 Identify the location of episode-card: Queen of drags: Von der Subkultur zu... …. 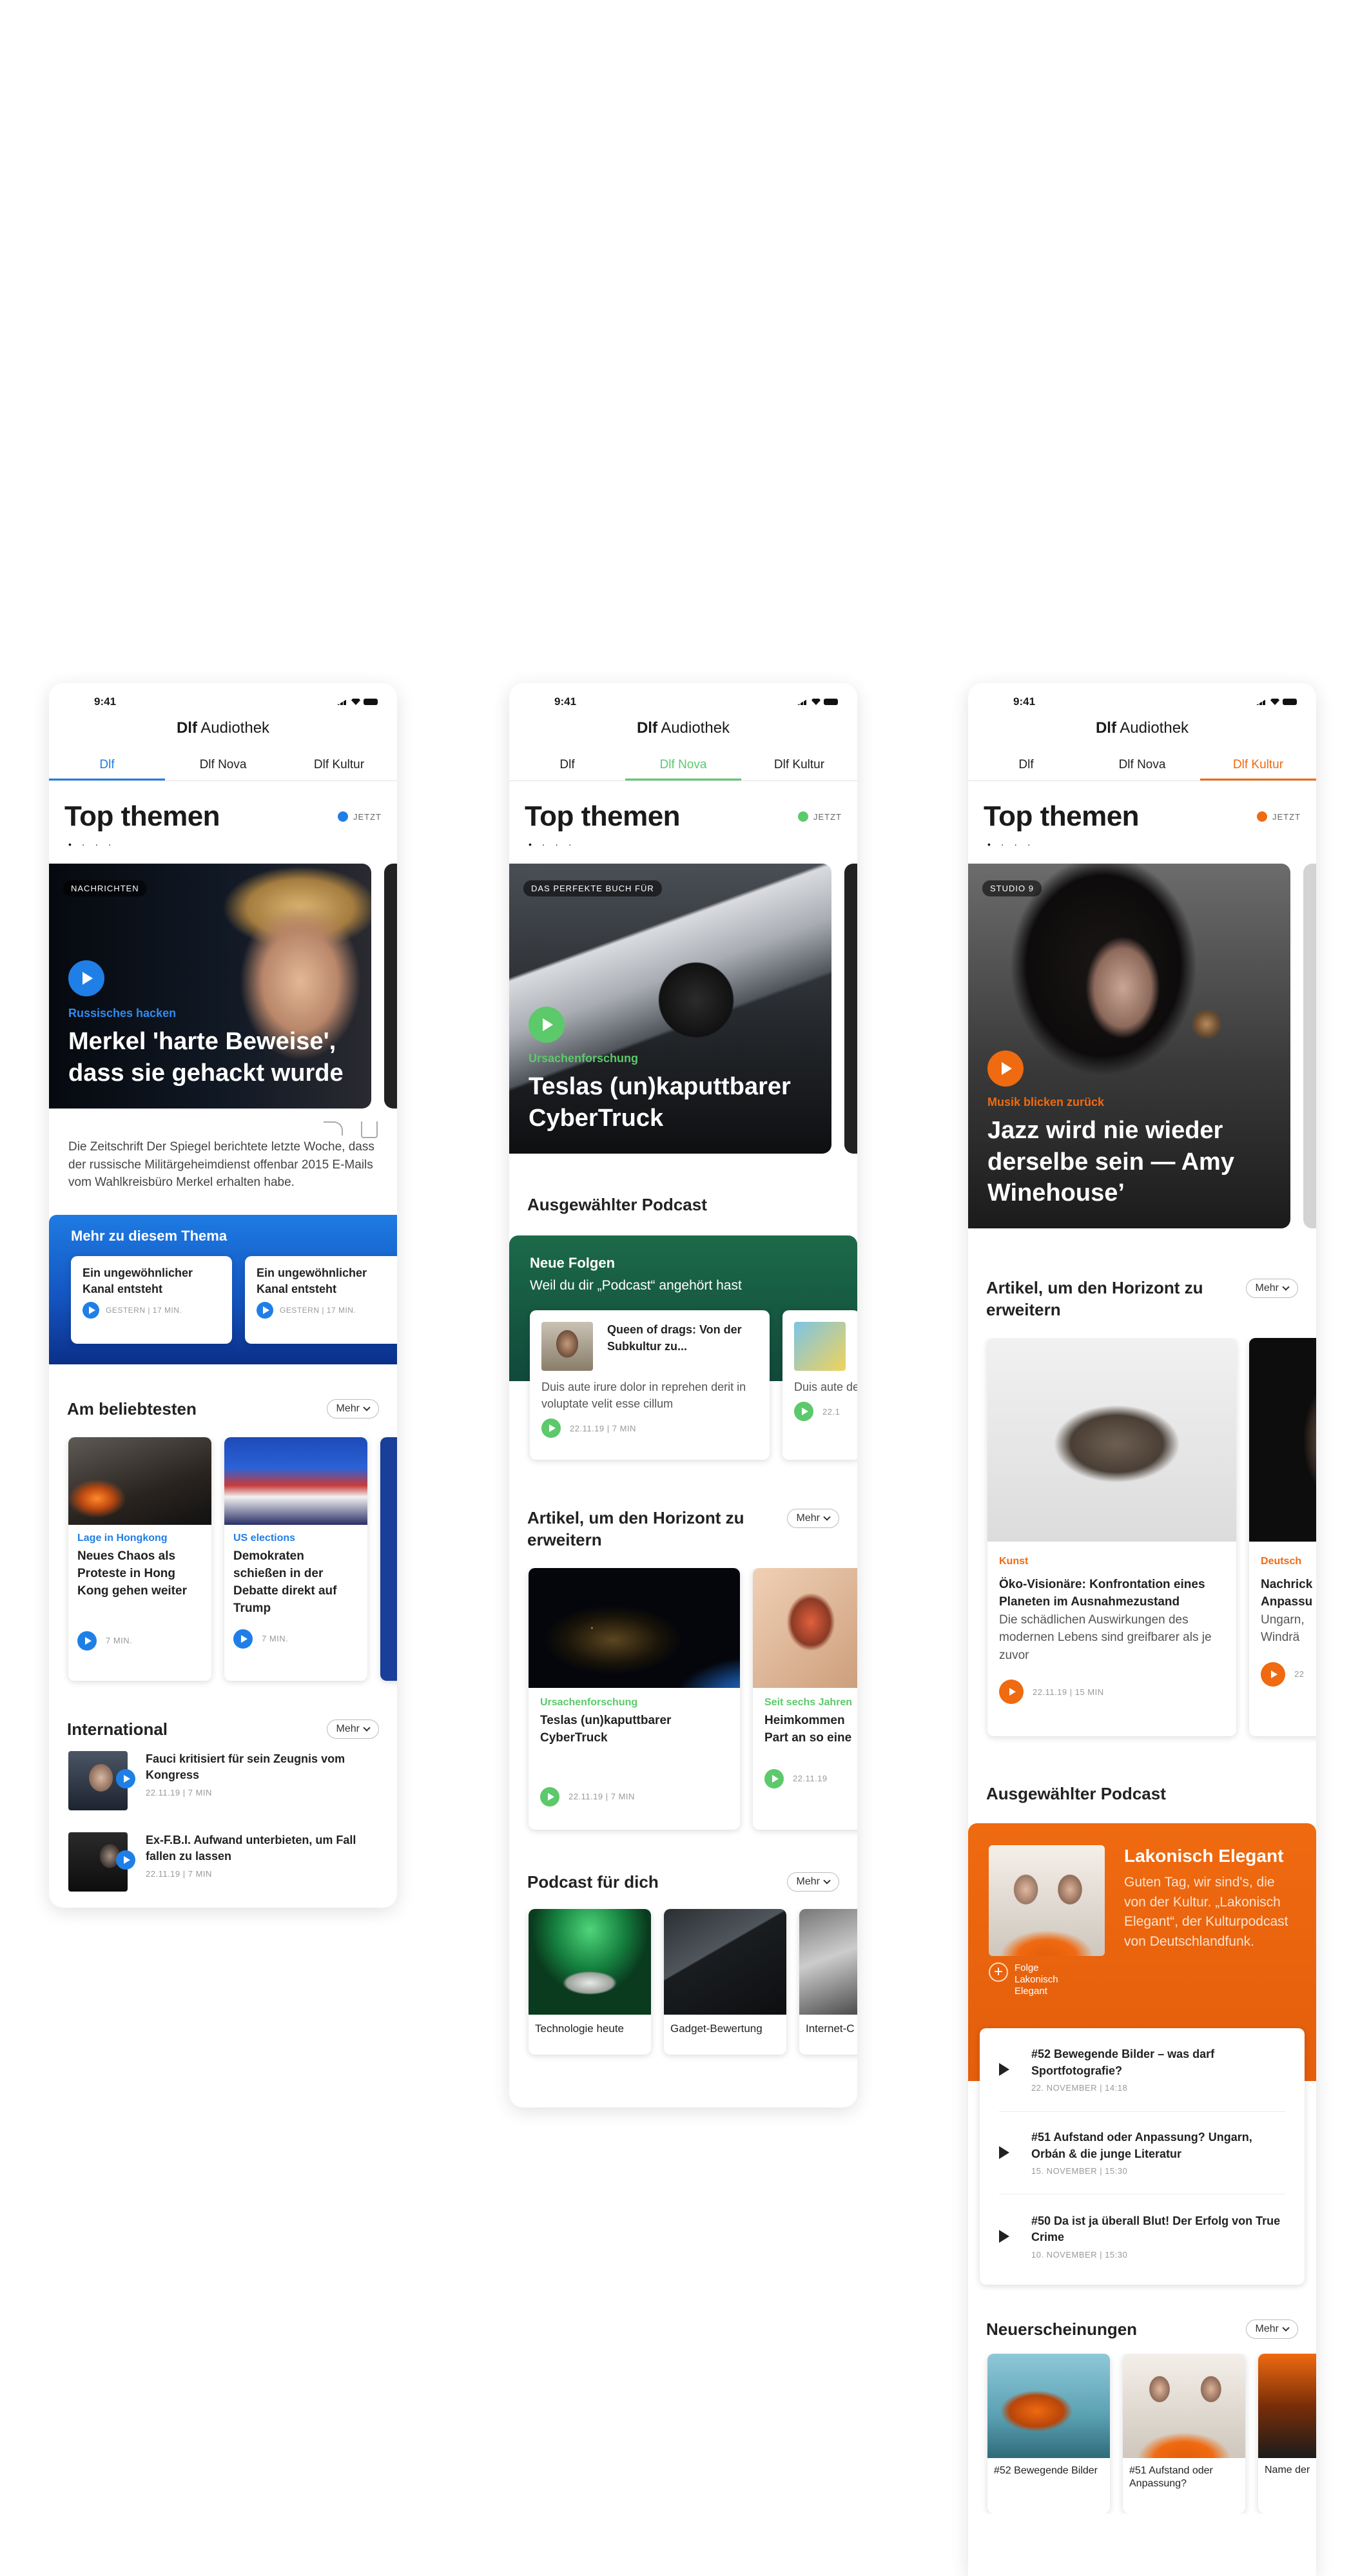
(650, 1385).